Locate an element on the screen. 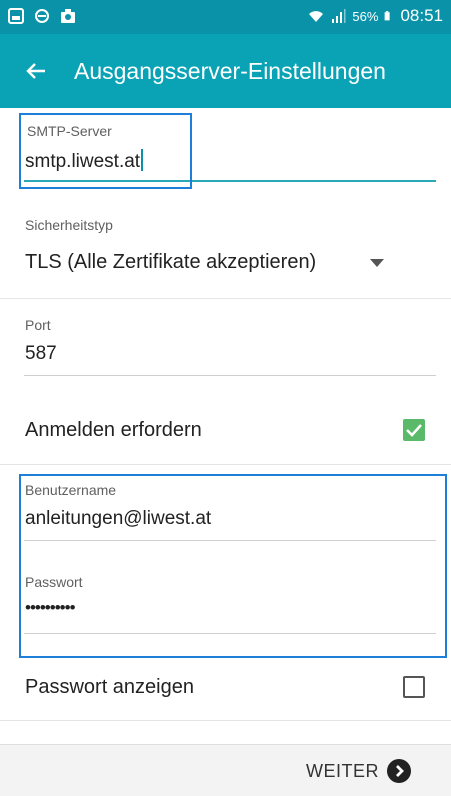  page-title: Ausgangsserver-Einstellungen is located at coordinates (230, 71).